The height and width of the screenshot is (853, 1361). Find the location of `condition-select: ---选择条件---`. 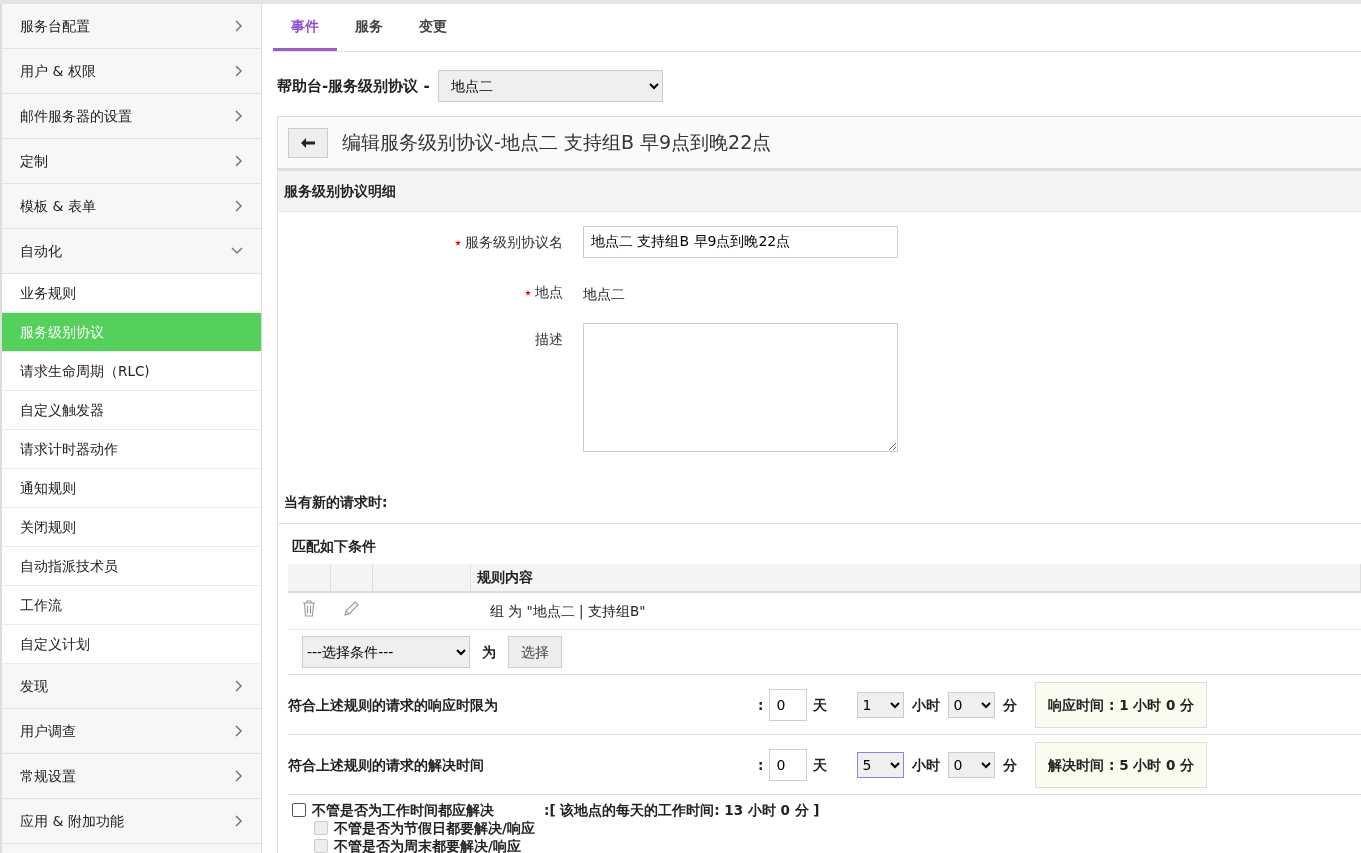

condition-select: ---选择条件--- is located at coordinates (386, 652).